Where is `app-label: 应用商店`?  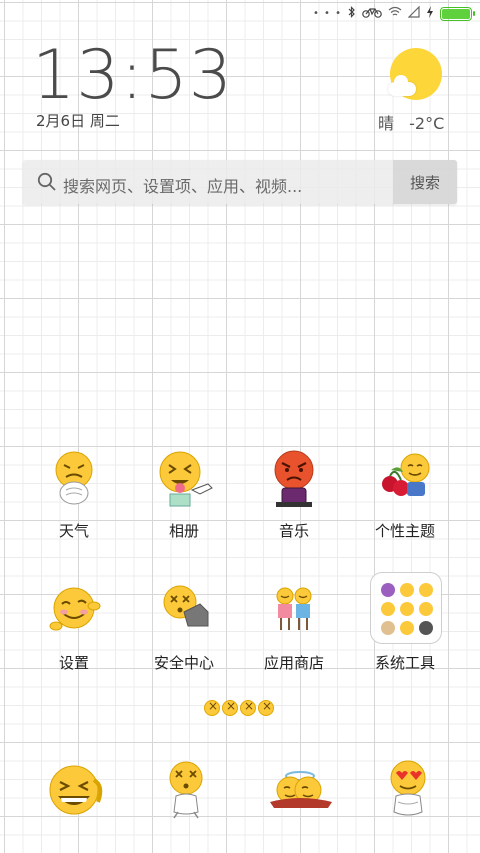 app-label: 应用商店 is located at coordinates (293, 663).